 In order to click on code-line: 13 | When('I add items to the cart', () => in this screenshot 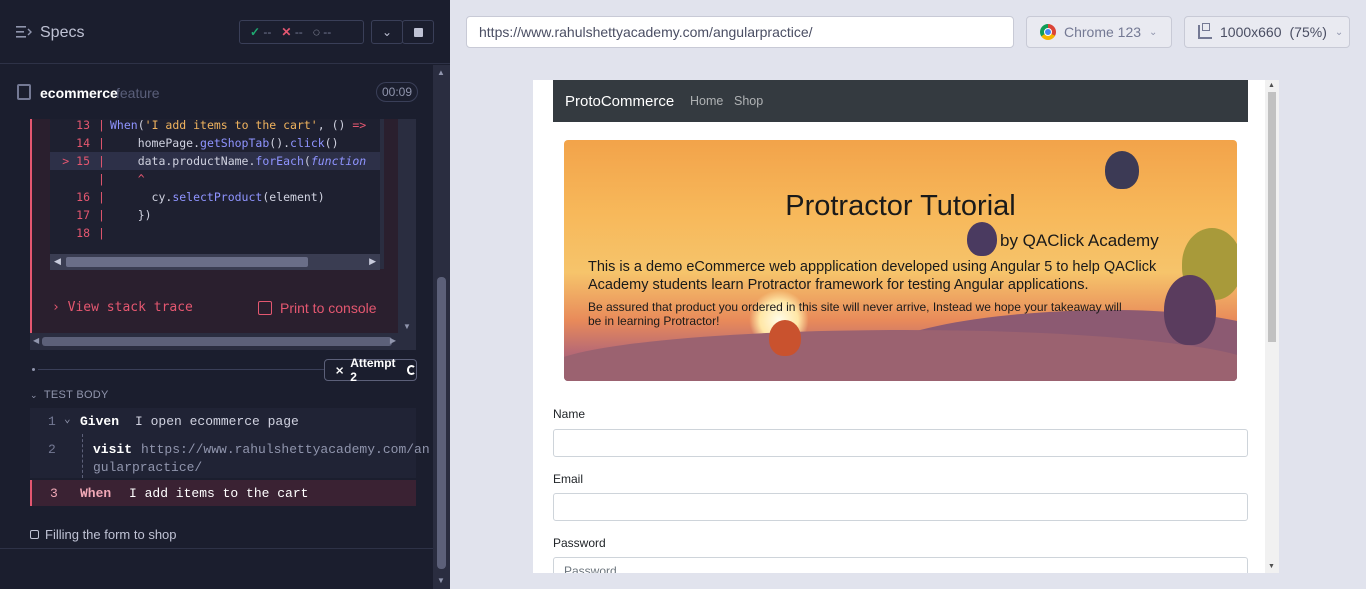, I will do `click(221, 125)`.